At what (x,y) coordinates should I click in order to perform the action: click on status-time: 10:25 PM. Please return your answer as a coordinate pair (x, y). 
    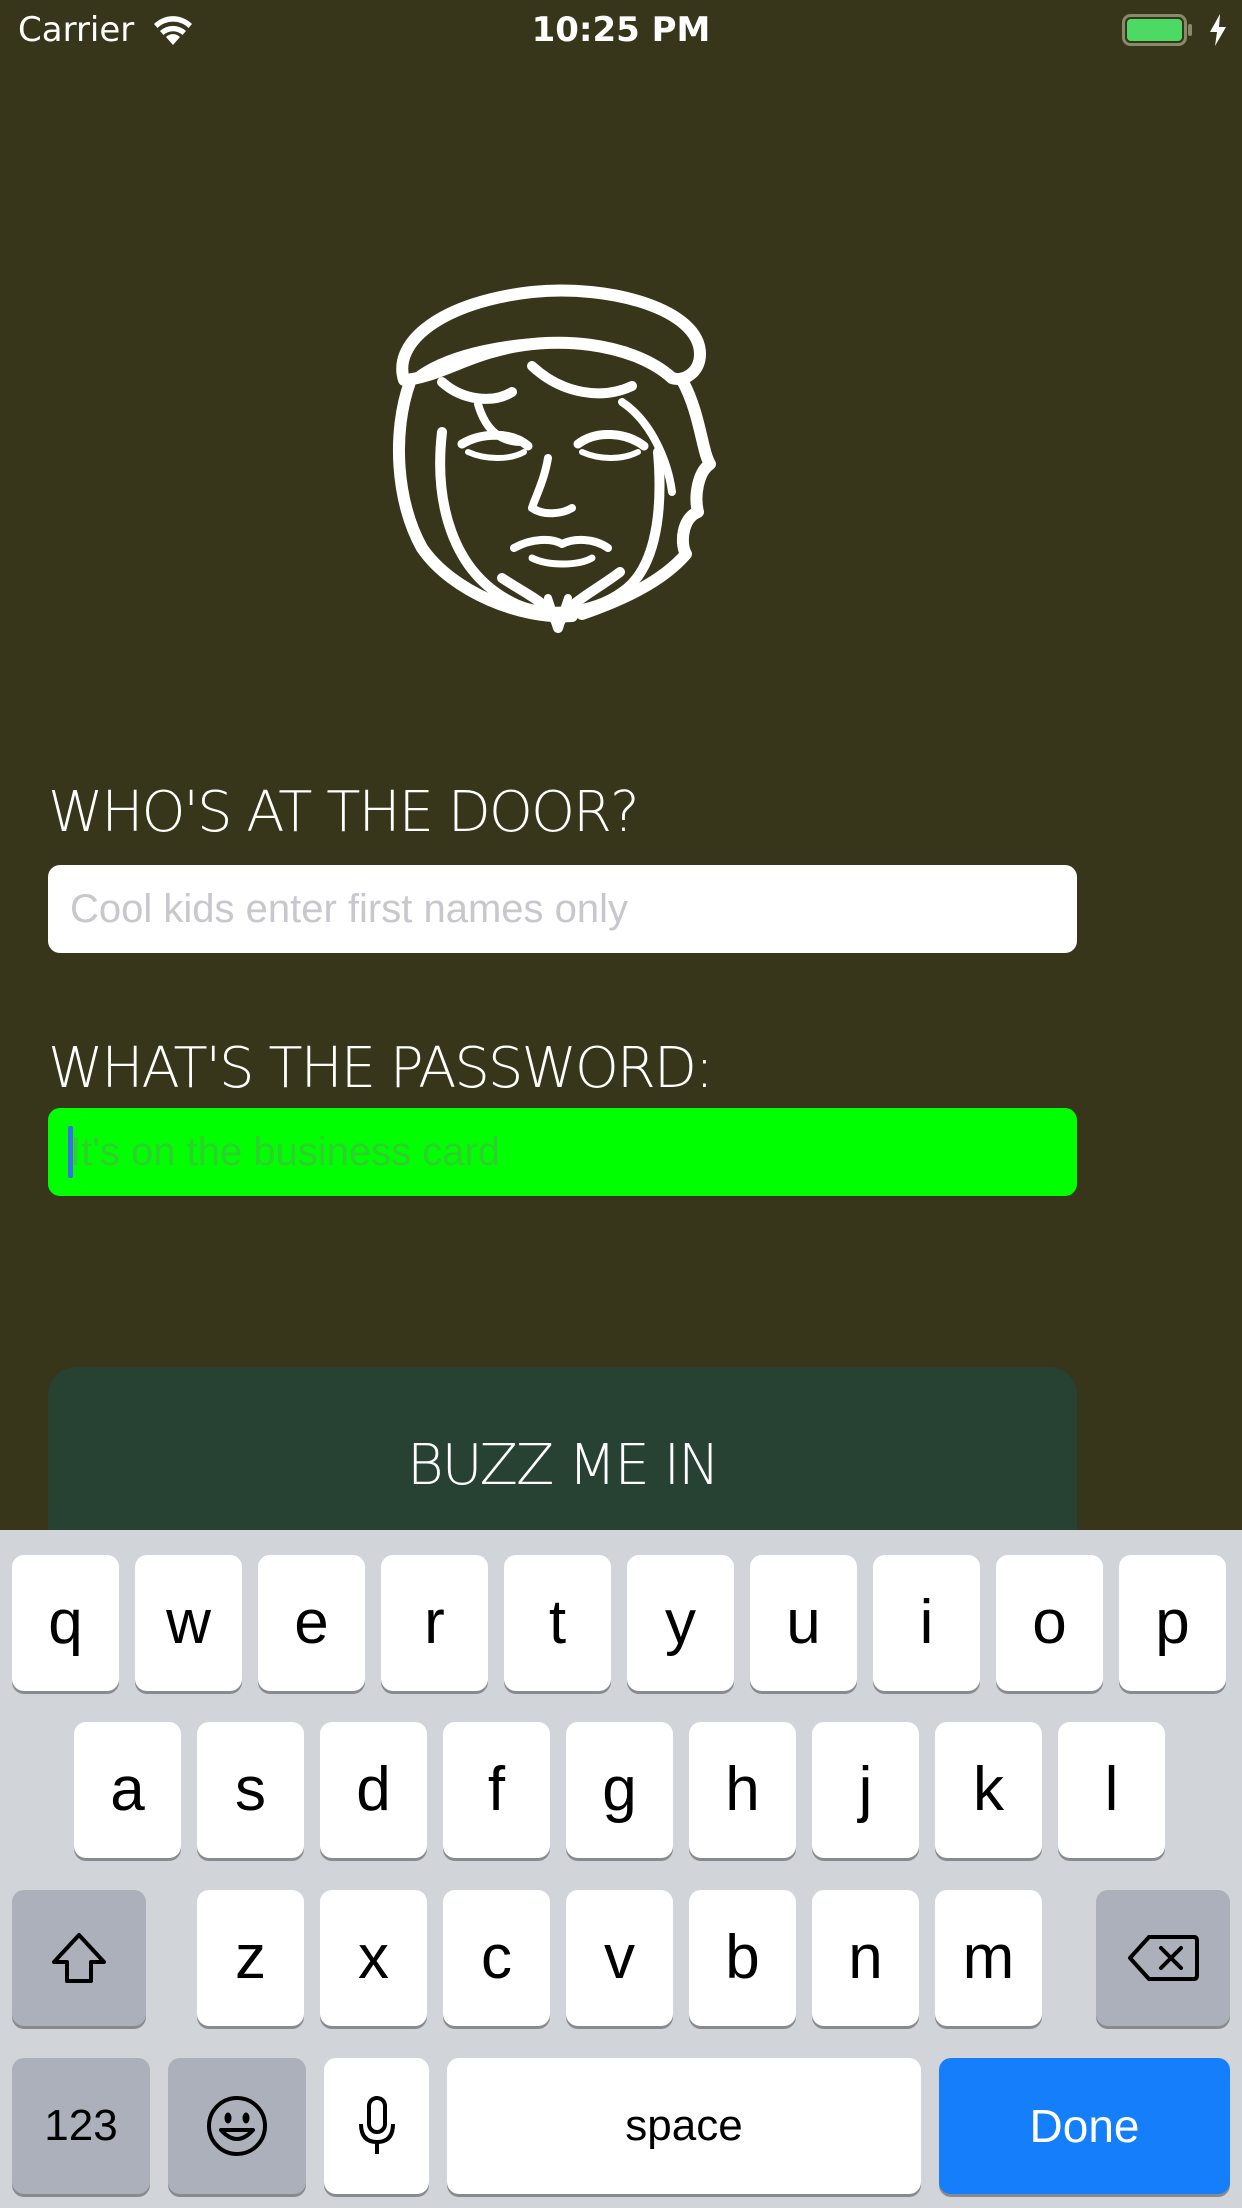
    Looking at the image, I should click on (621, 30).